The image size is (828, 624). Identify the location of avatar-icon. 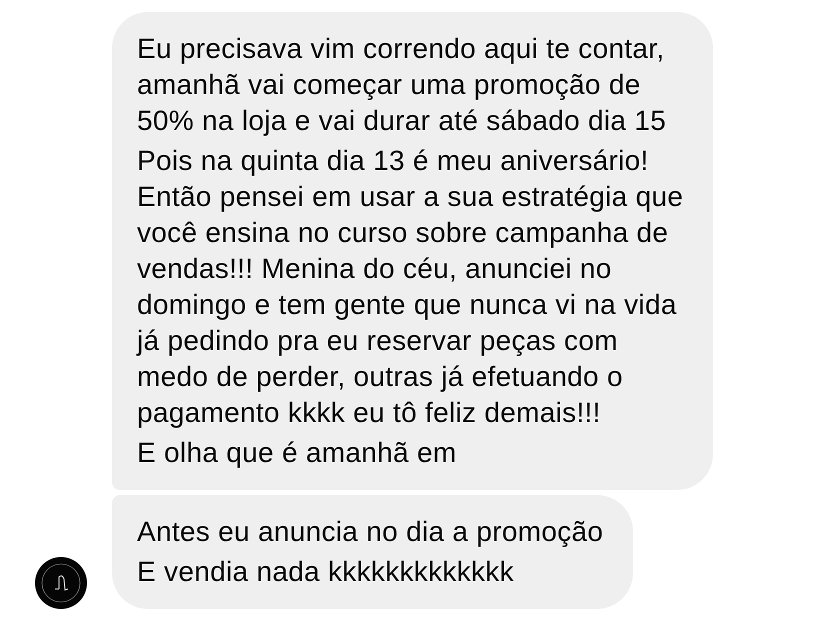
(61, 583).